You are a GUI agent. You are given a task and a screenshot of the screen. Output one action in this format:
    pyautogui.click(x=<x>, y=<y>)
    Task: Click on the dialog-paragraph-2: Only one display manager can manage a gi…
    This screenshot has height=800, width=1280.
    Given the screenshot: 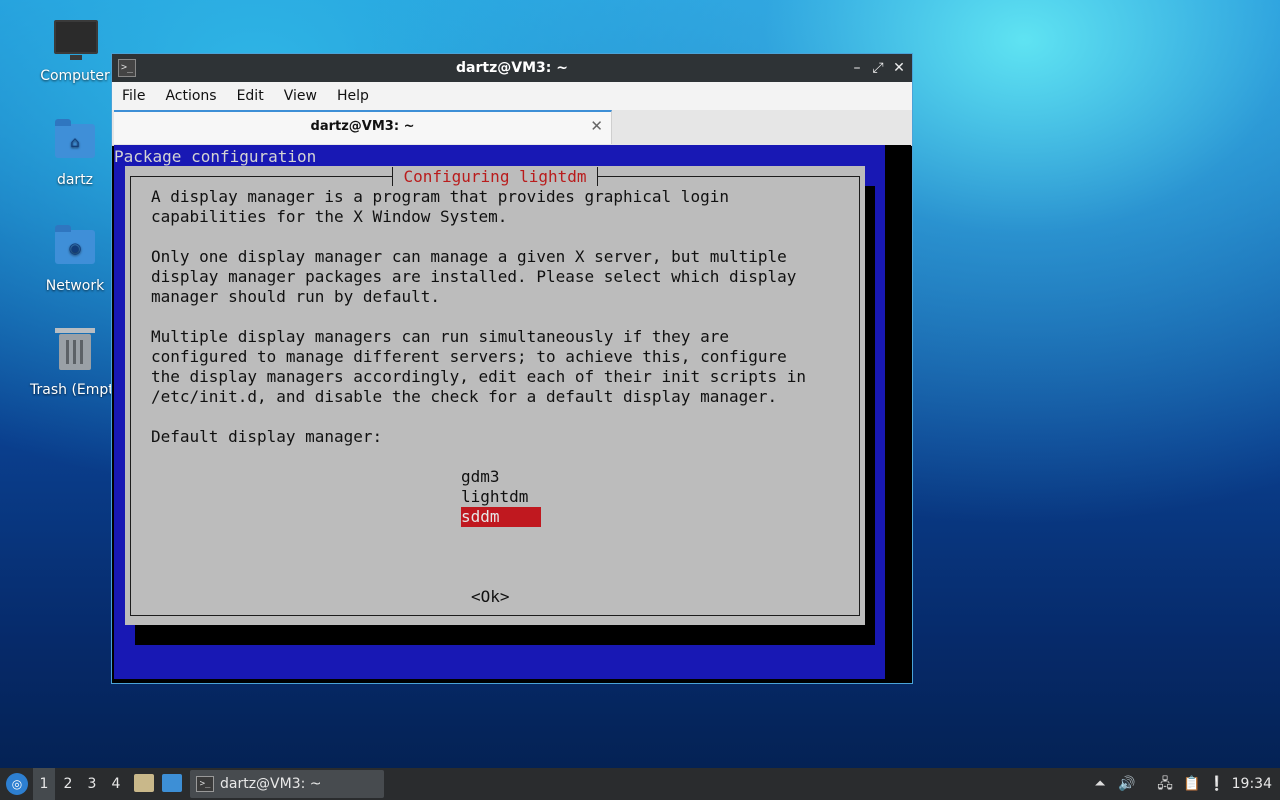 What is the action you would take?
    pyautogui.click(x=474, y=276)
    